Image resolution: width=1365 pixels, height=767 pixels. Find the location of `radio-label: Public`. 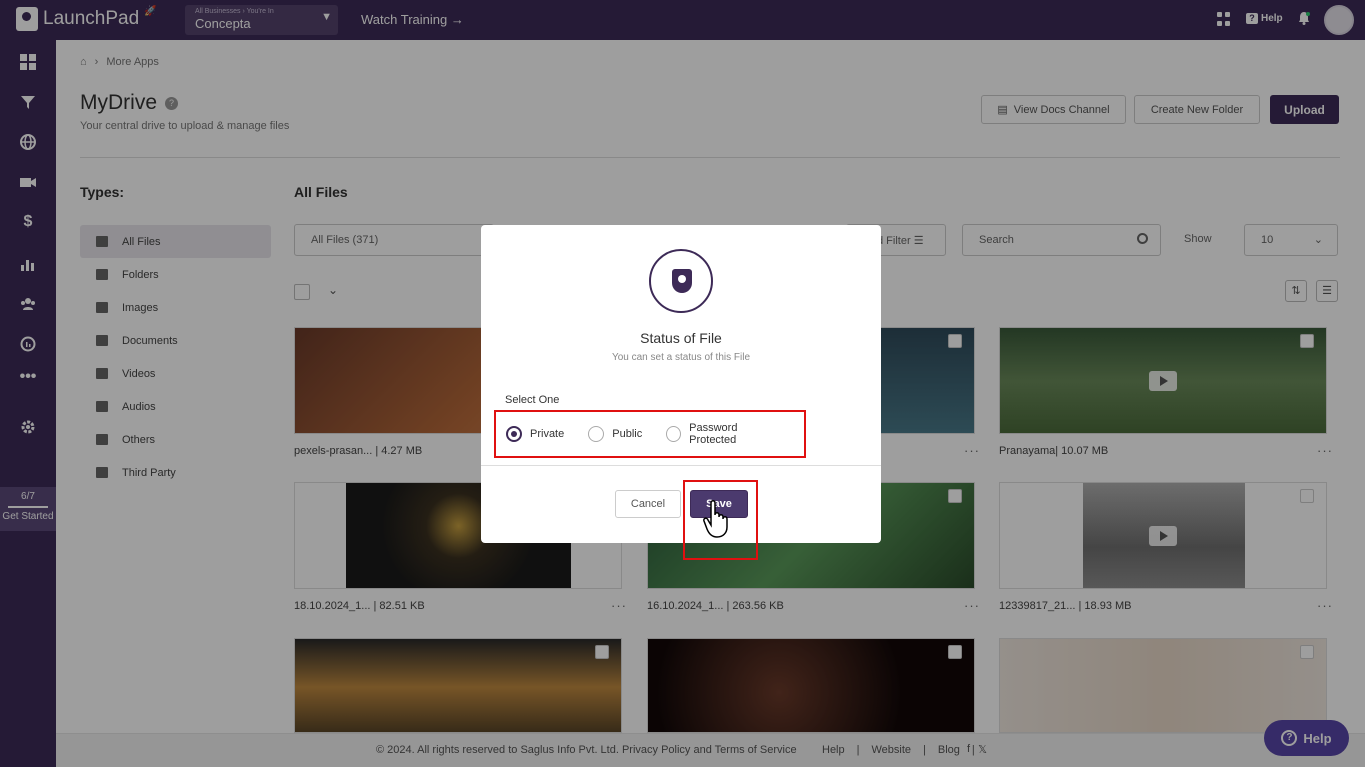

radio-label: Public is located at coordinates (627, 434).